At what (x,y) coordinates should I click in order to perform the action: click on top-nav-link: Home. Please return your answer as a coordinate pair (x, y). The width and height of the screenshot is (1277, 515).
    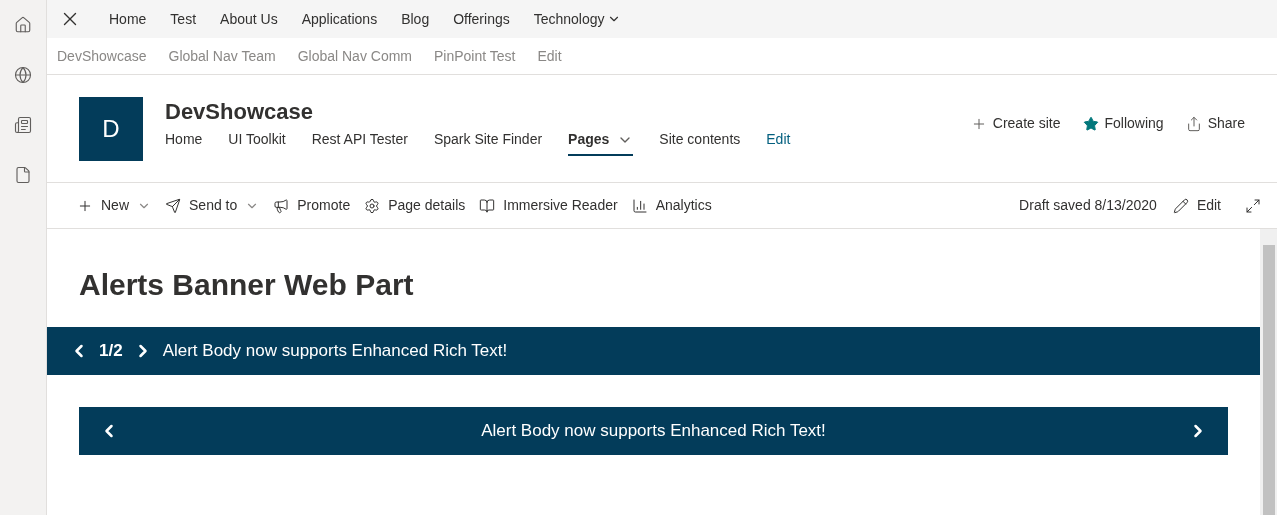
    Looking at the image, I should click on (128, 19).